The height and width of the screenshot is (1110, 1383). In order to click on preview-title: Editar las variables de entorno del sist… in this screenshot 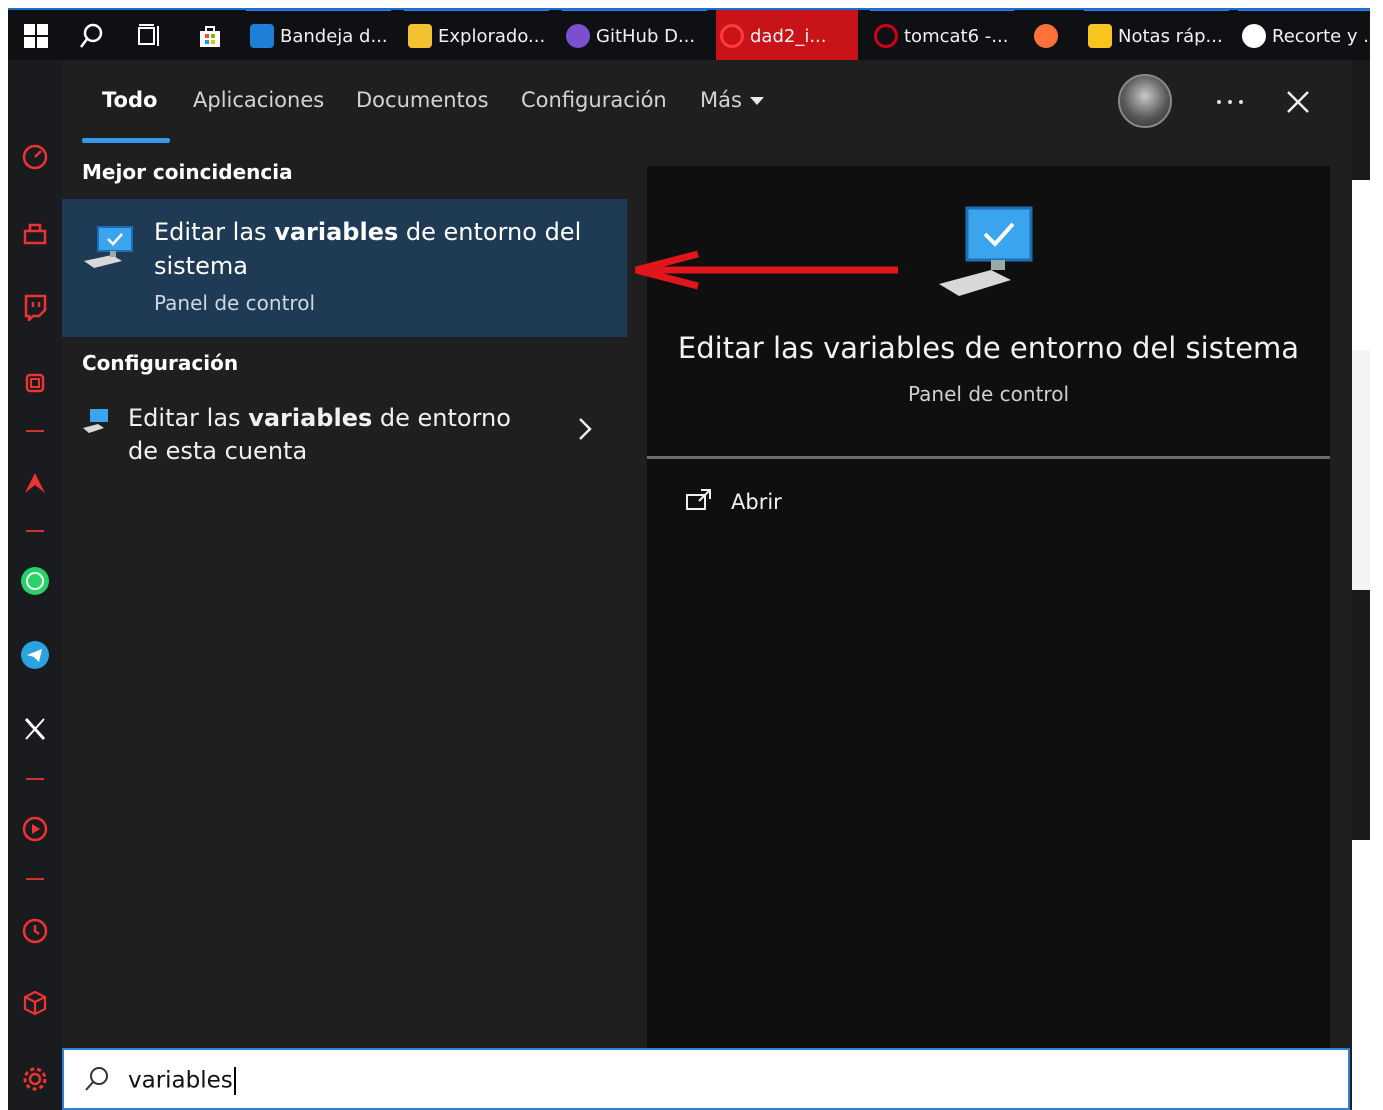, I will do `click(988, 348)`.